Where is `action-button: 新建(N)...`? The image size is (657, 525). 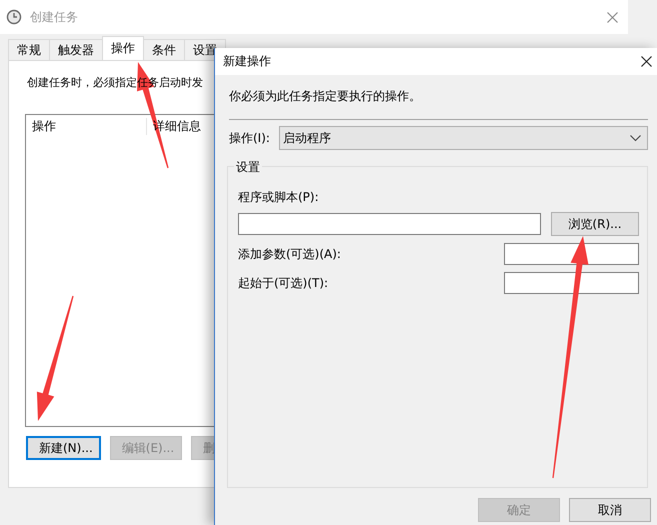 action-button: 新建(N)... is located at coordinates (63, 448).